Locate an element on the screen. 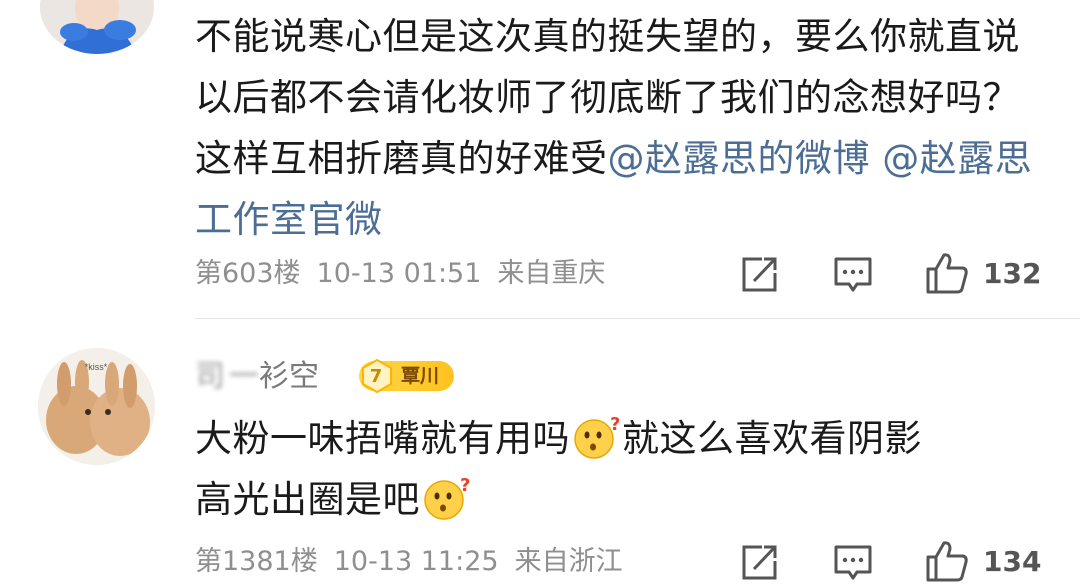  fan-level: 7 is located at coordinates (376, 376).